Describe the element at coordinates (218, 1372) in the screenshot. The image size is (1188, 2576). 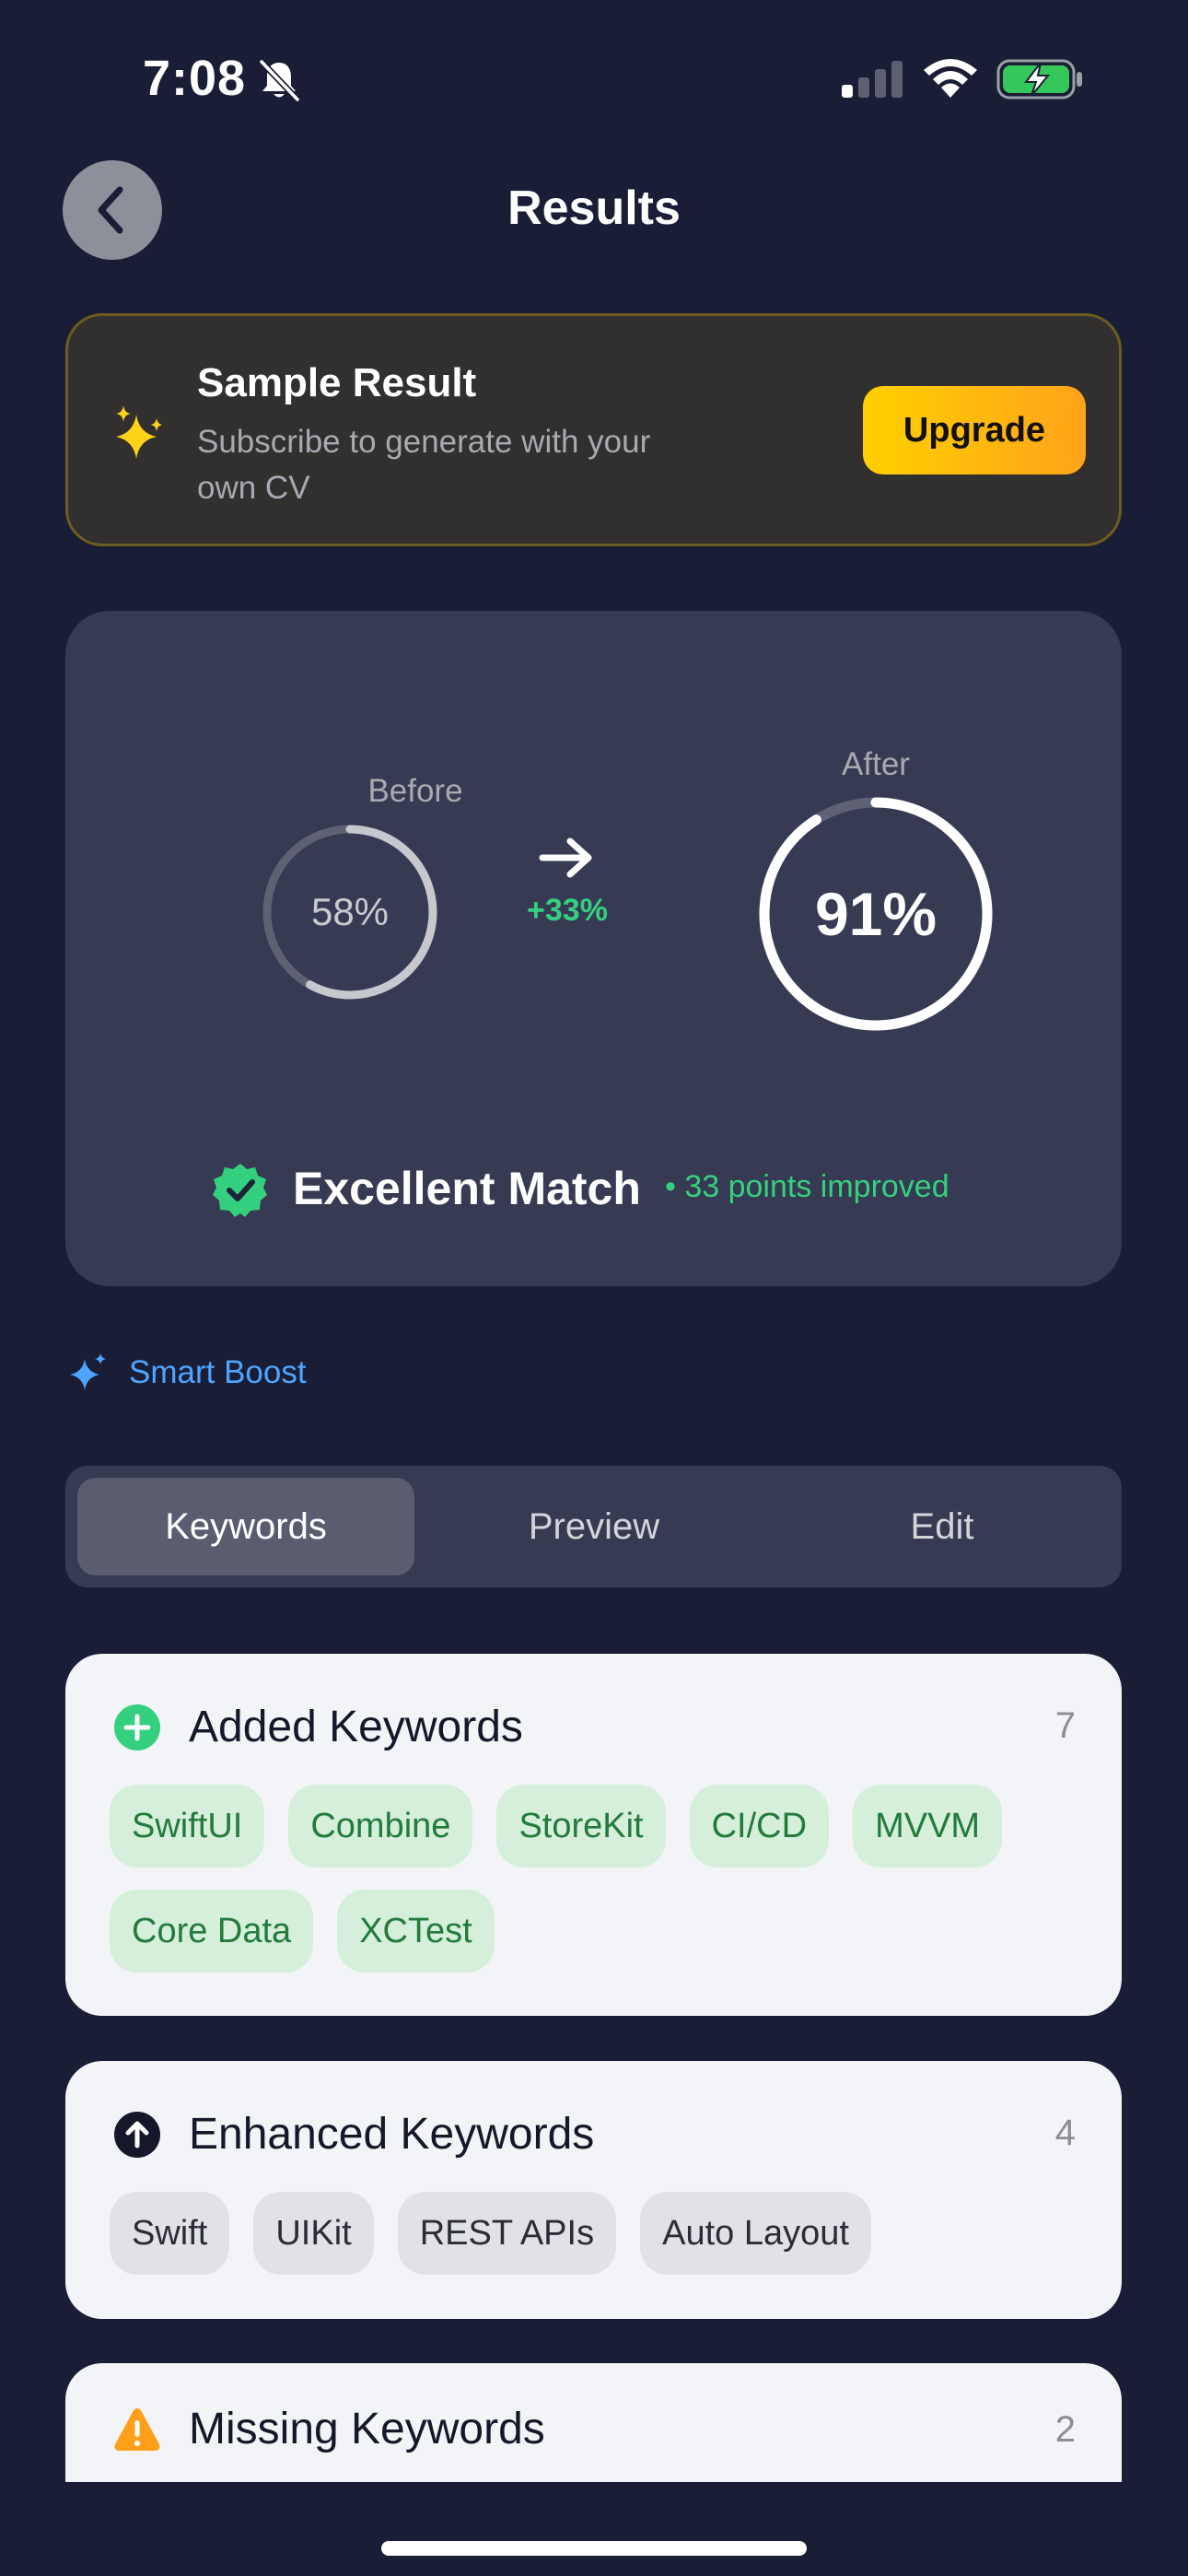
I see `smart-boost-label: Smart Boost` at that location.